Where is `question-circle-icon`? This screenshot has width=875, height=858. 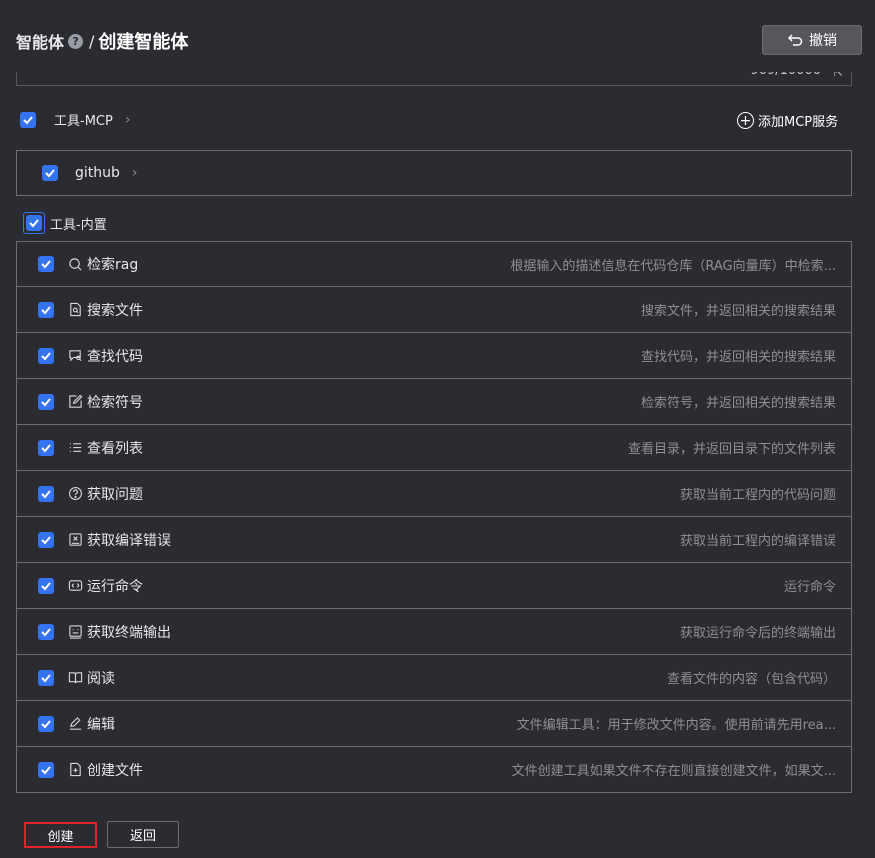 question-circle-icon is located at coordinates (75, 494).